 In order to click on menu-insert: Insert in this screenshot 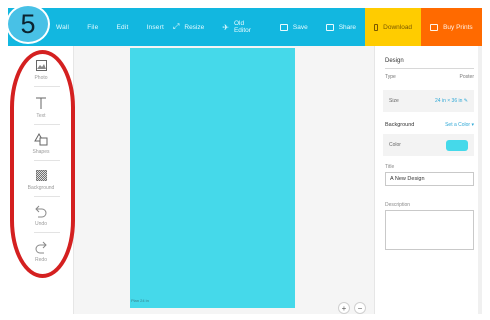, I will do `click(155, 27)`.